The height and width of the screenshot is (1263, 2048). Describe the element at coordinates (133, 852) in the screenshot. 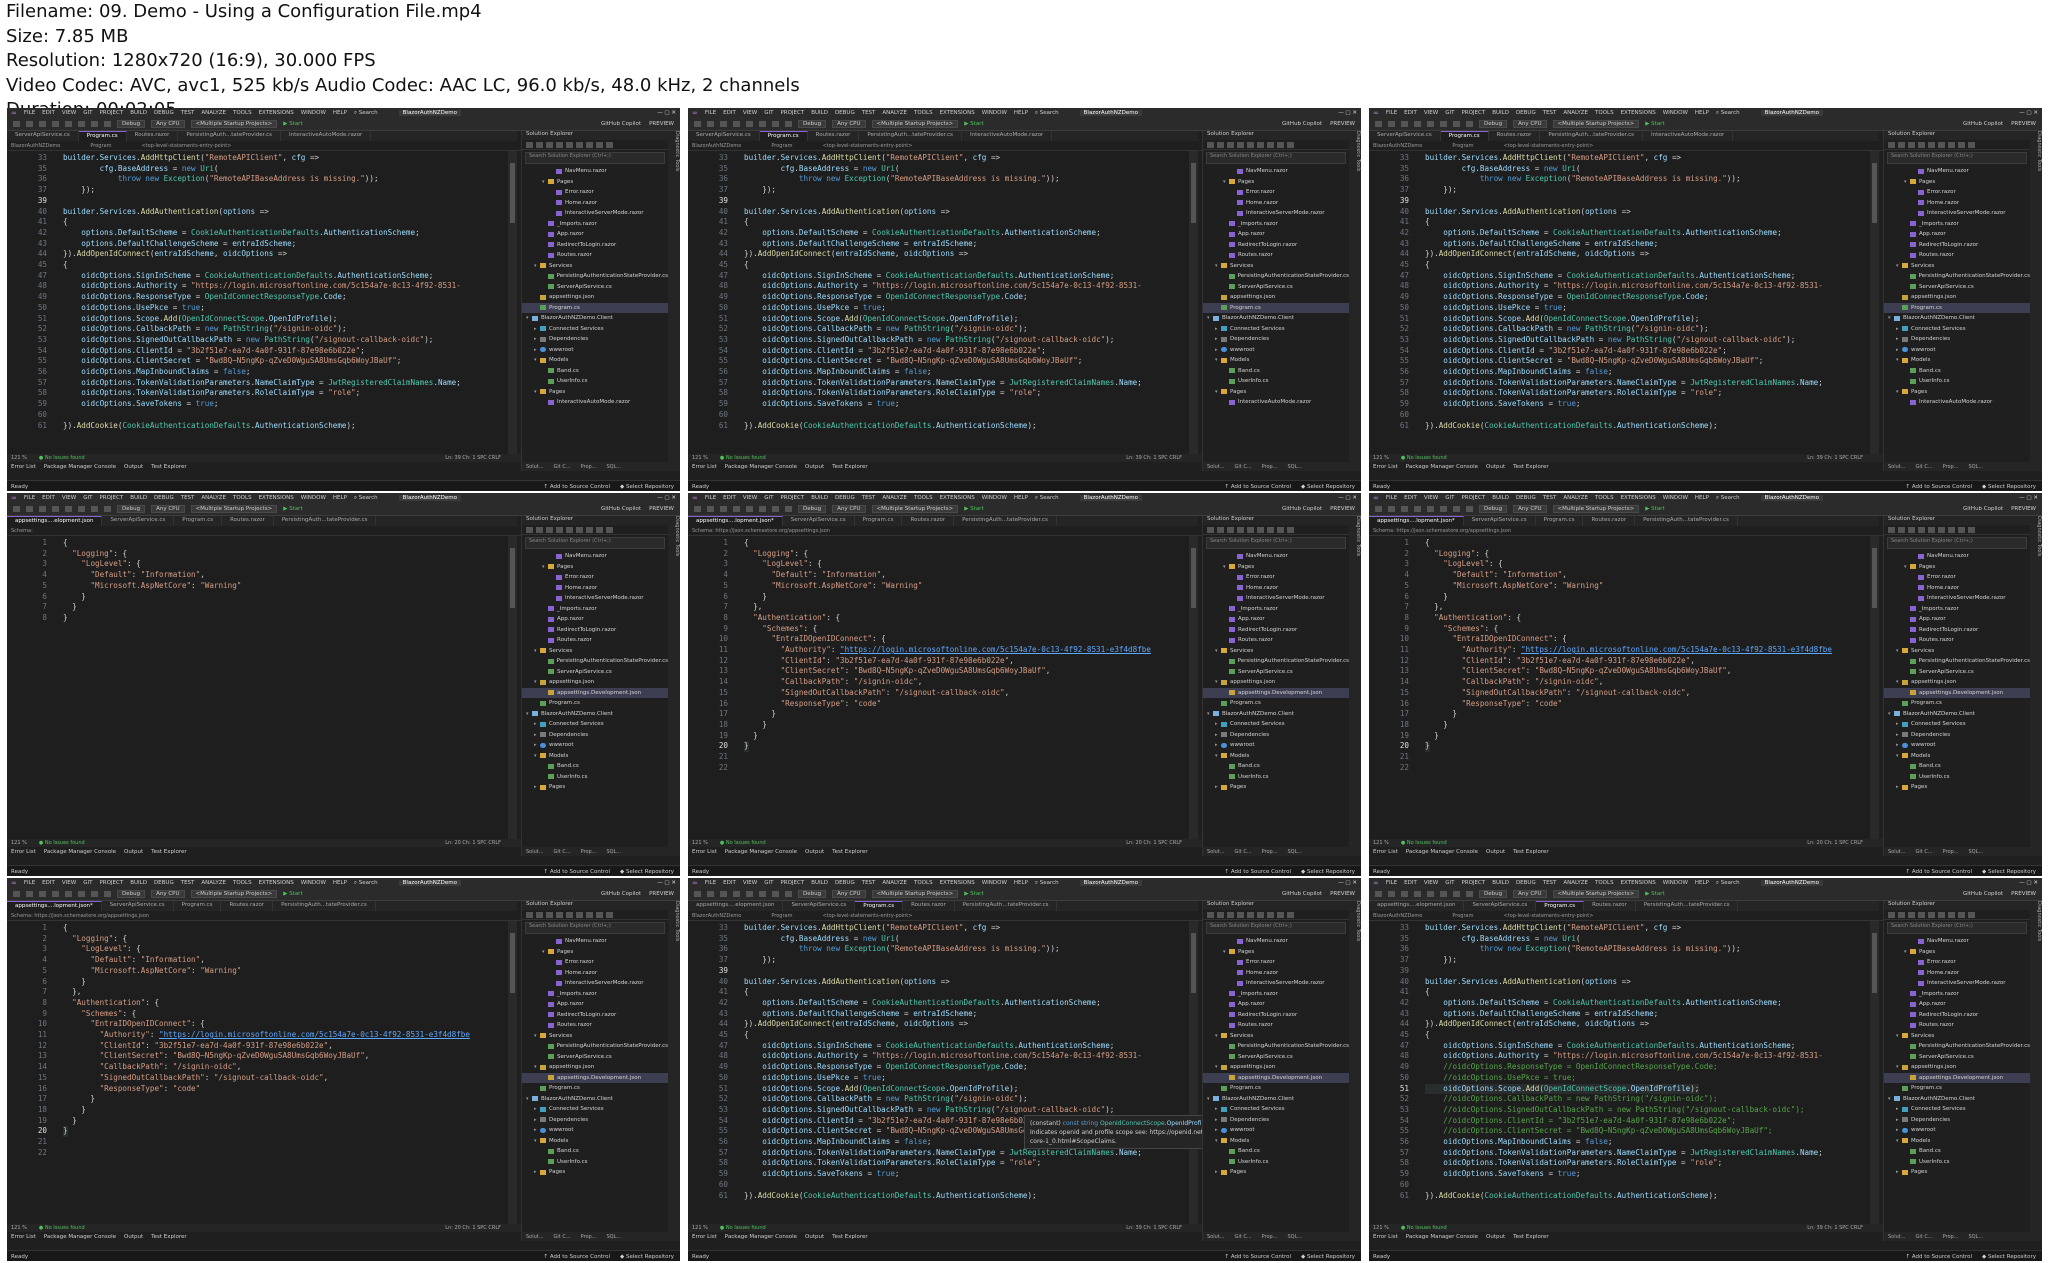

I see `tool-window-tab: Output` at that location.